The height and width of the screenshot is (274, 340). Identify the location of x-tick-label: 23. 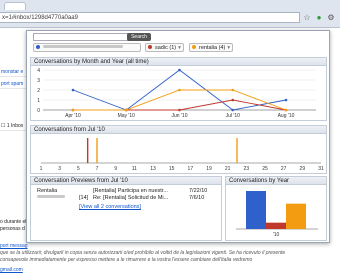
(247, 169).